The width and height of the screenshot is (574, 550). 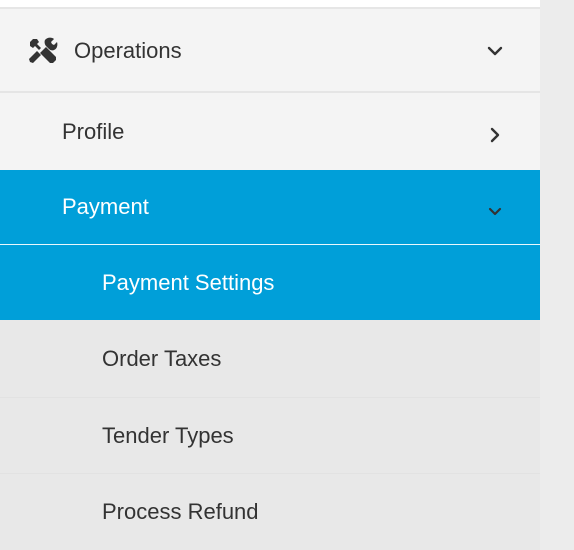 I want to click on submenu-item-process-refund: Process Refund, so click(x=270, y=511).